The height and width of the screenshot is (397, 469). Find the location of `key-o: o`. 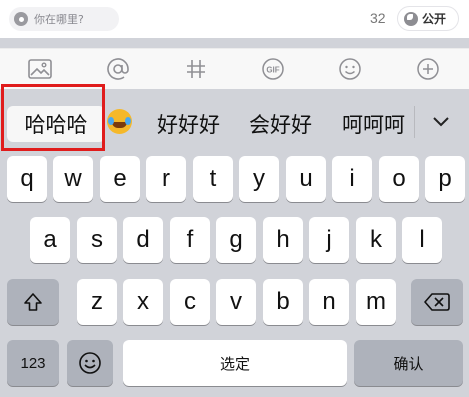

key-o: o is located at coordinates (399, 179).